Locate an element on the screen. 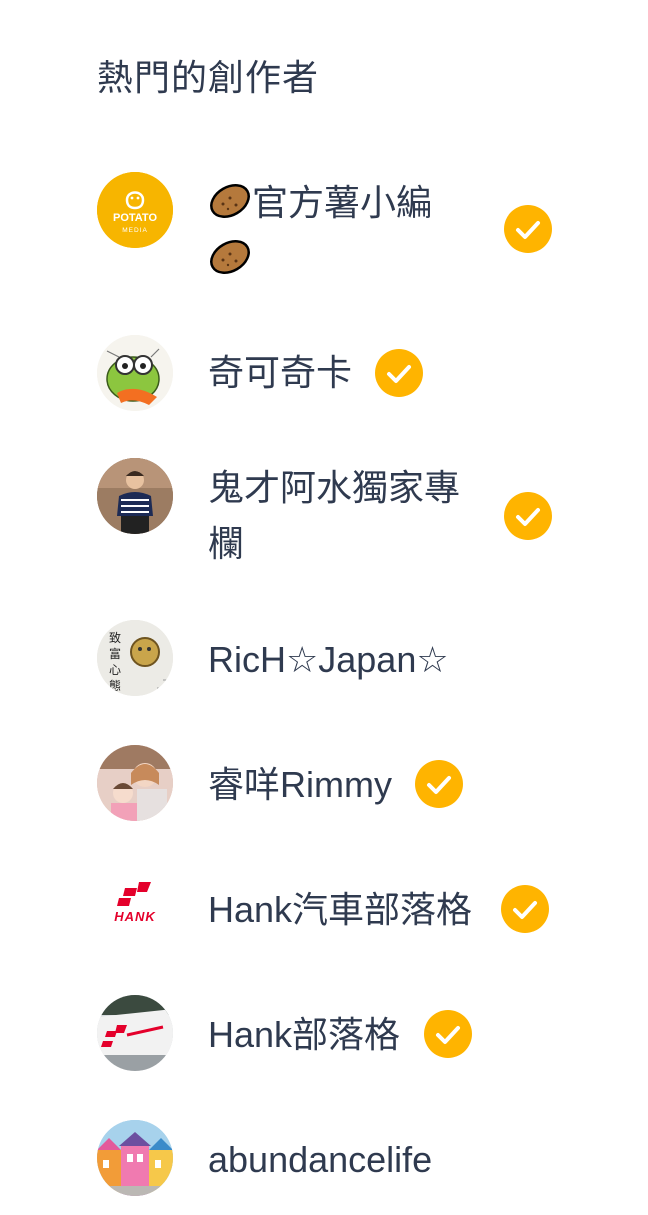 Image resolution: width=648 pixels, height=1215 pixels. hank-logo-avatar: HANK is located at coordinates (135, 908).